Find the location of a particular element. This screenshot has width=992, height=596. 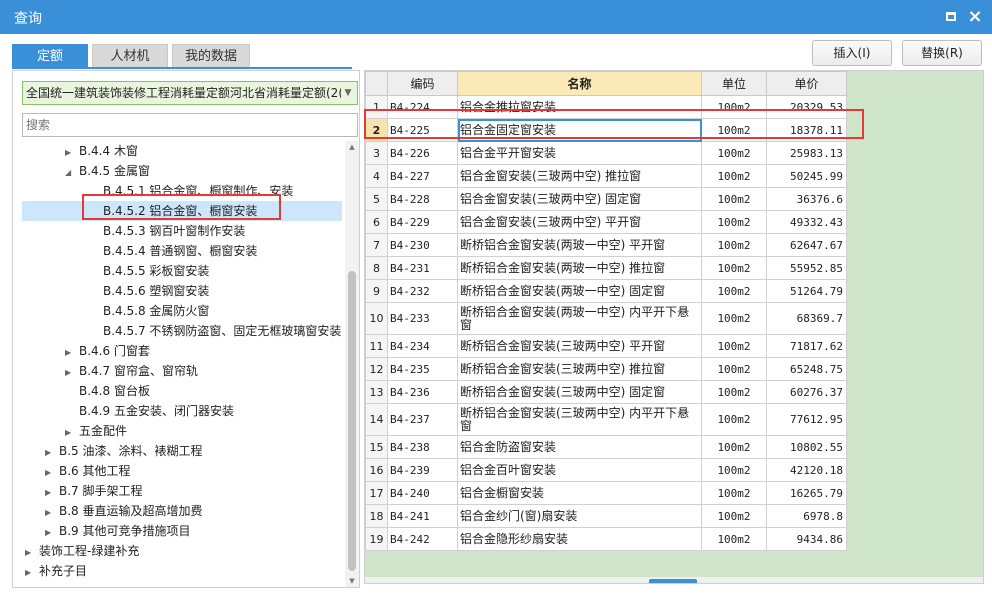

cell-code: B4-231 is located at coordinates (422, 268).